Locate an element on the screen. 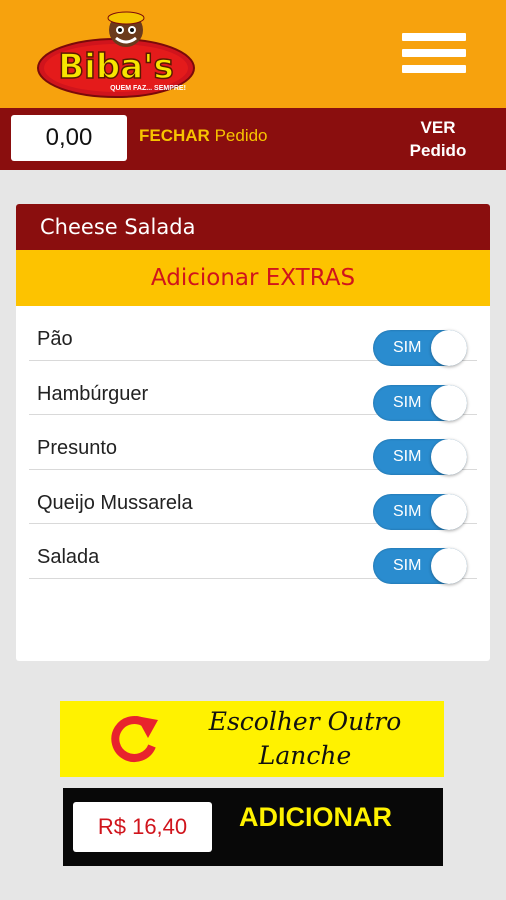 This screenshot has width=506, height=900. svg-text: Biba's is located at coordinates (116, 67).